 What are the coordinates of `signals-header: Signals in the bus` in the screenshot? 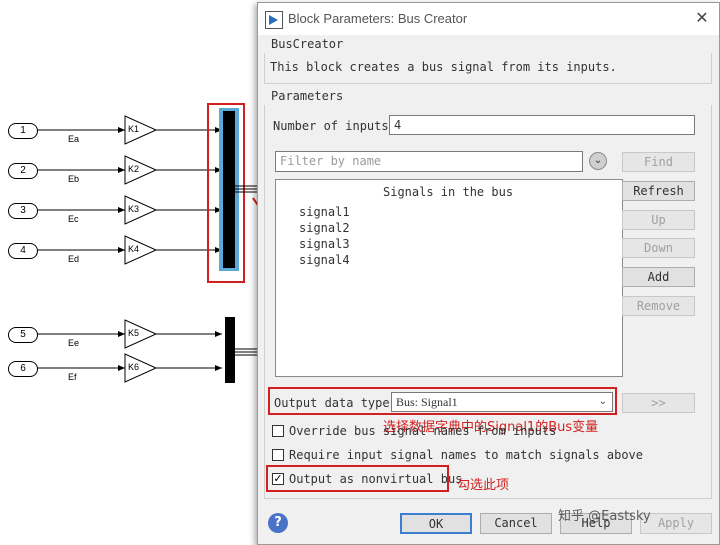 It's located at (448, 192).